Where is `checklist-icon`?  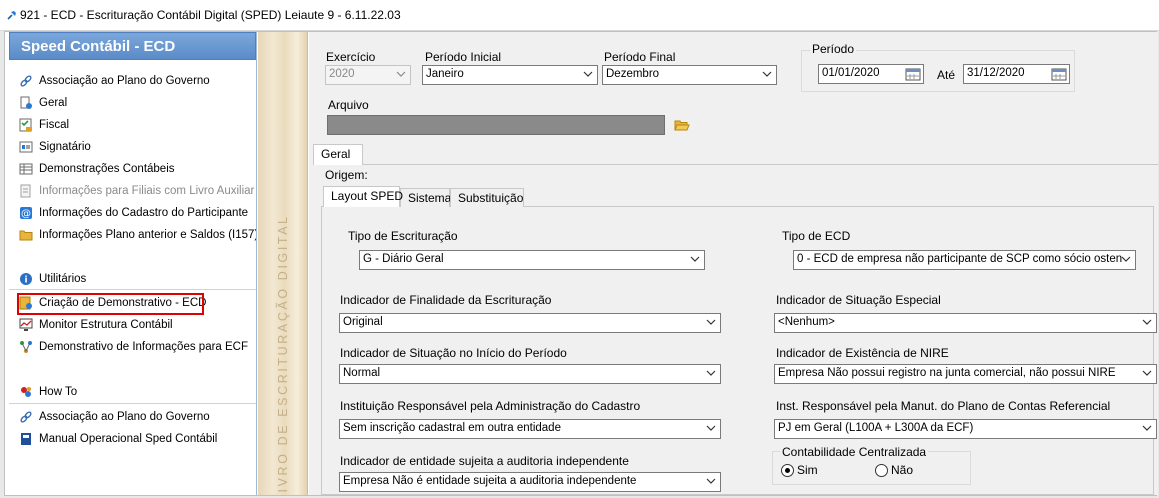
checklist-icon is located at coordinates (26, 125).